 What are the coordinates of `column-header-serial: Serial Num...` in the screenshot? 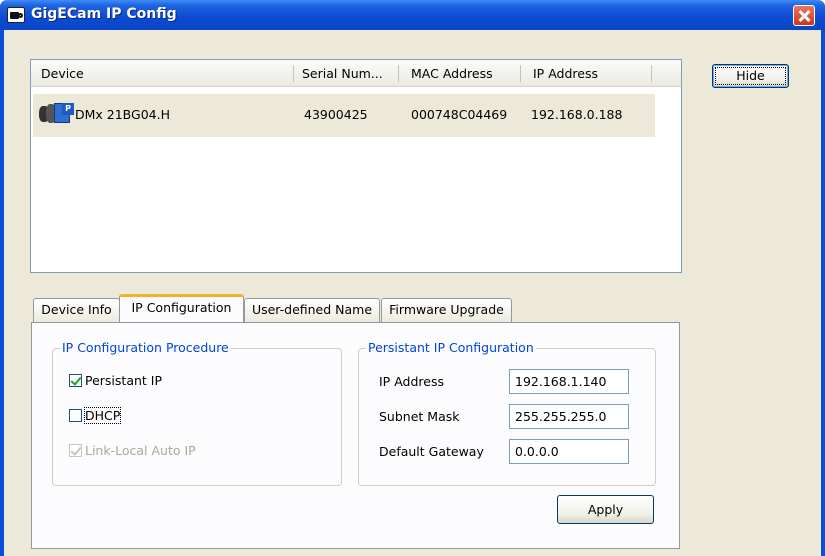 It's located at (342, 73).